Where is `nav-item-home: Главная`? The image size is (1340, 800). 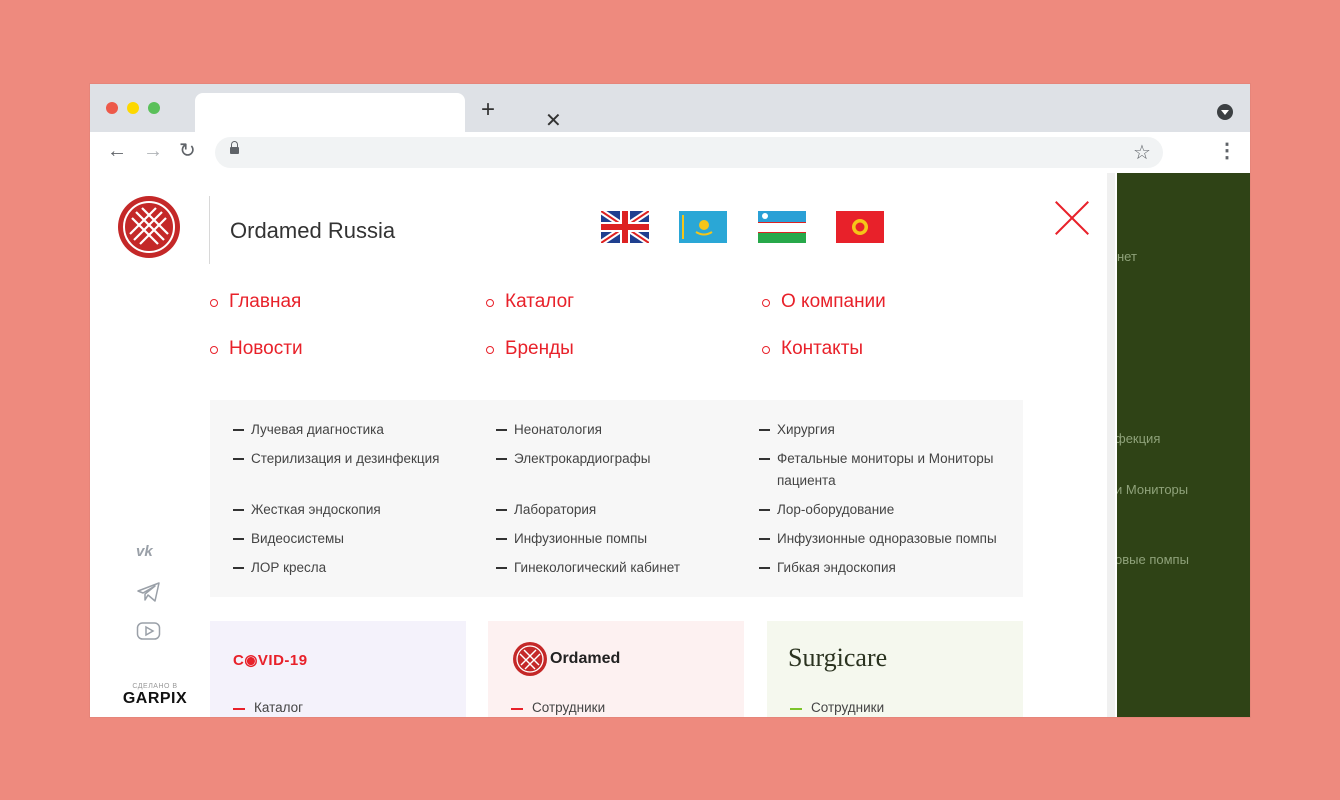 nav-item-home: Главная is located at coordinates (255, 302).